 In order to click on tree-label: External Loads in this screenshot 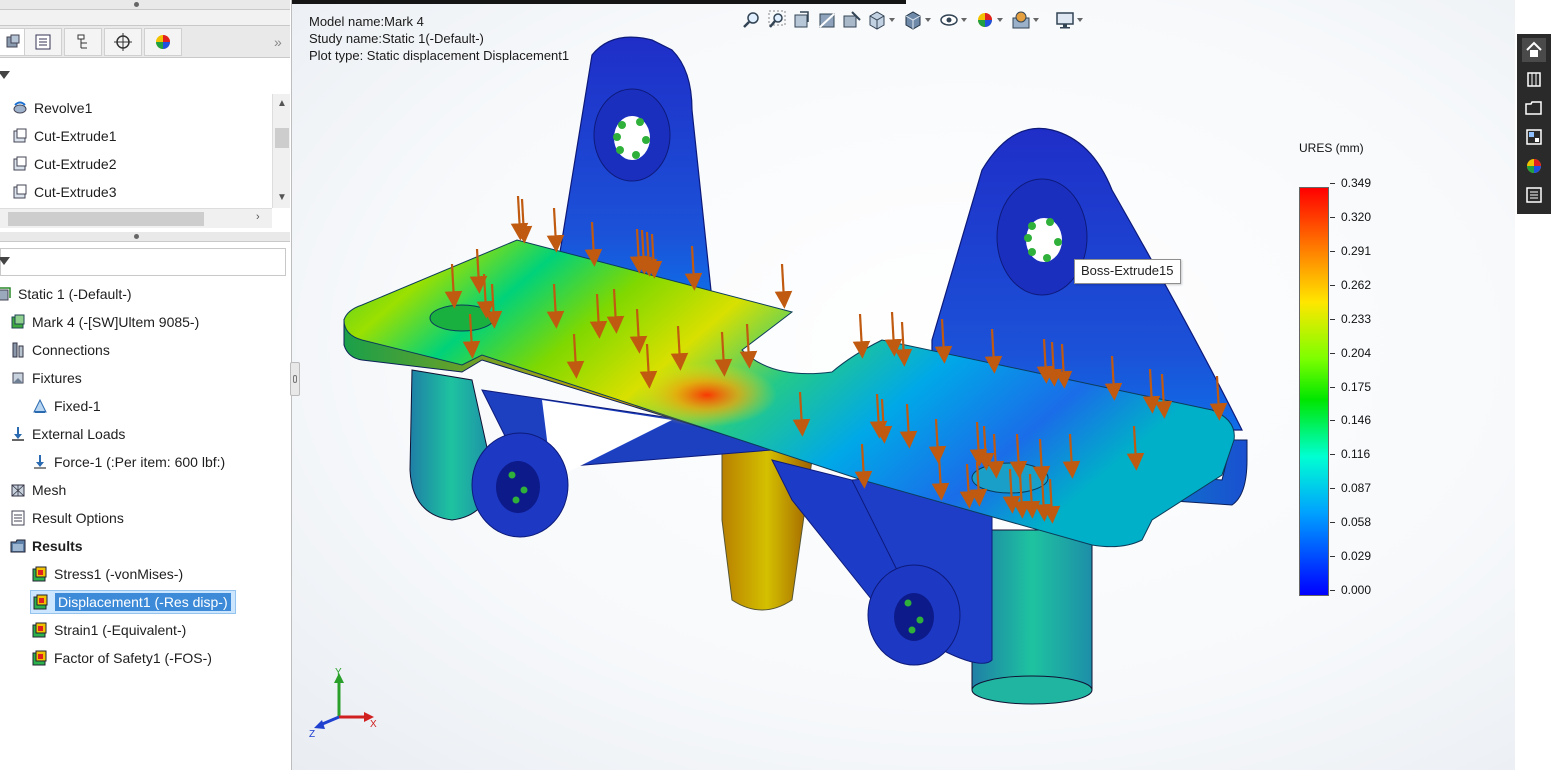, I will do `click(79, 434)`.